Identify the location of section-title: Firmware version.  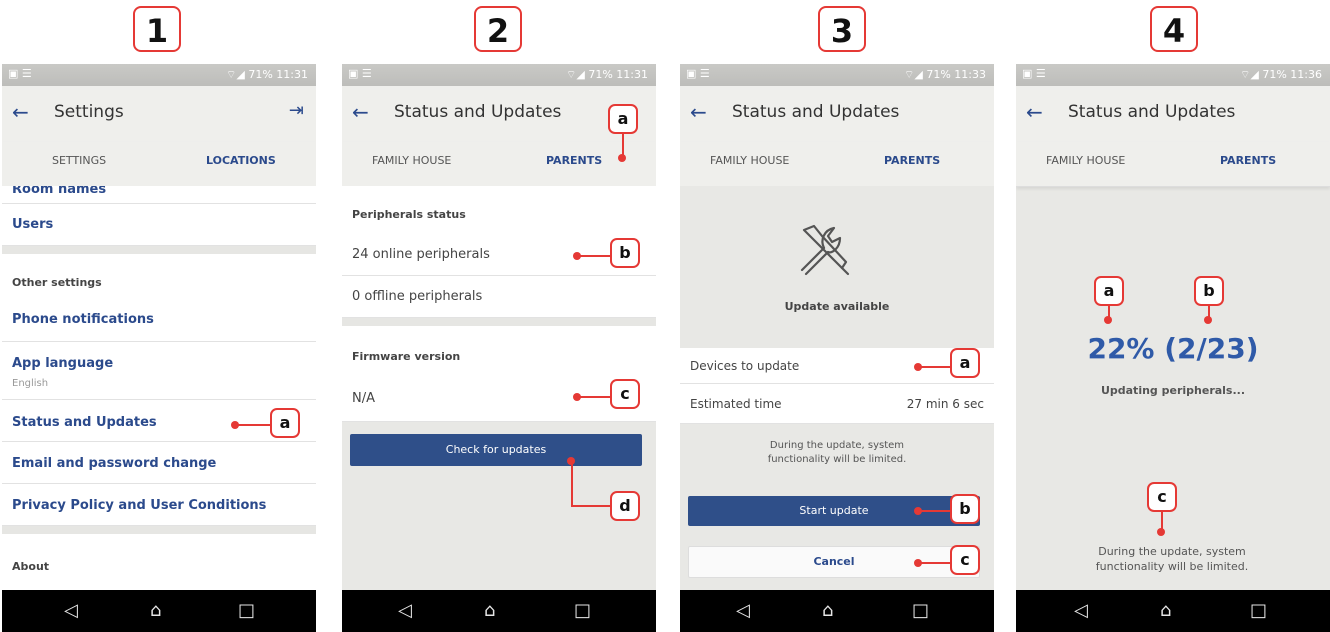
(406, 356).